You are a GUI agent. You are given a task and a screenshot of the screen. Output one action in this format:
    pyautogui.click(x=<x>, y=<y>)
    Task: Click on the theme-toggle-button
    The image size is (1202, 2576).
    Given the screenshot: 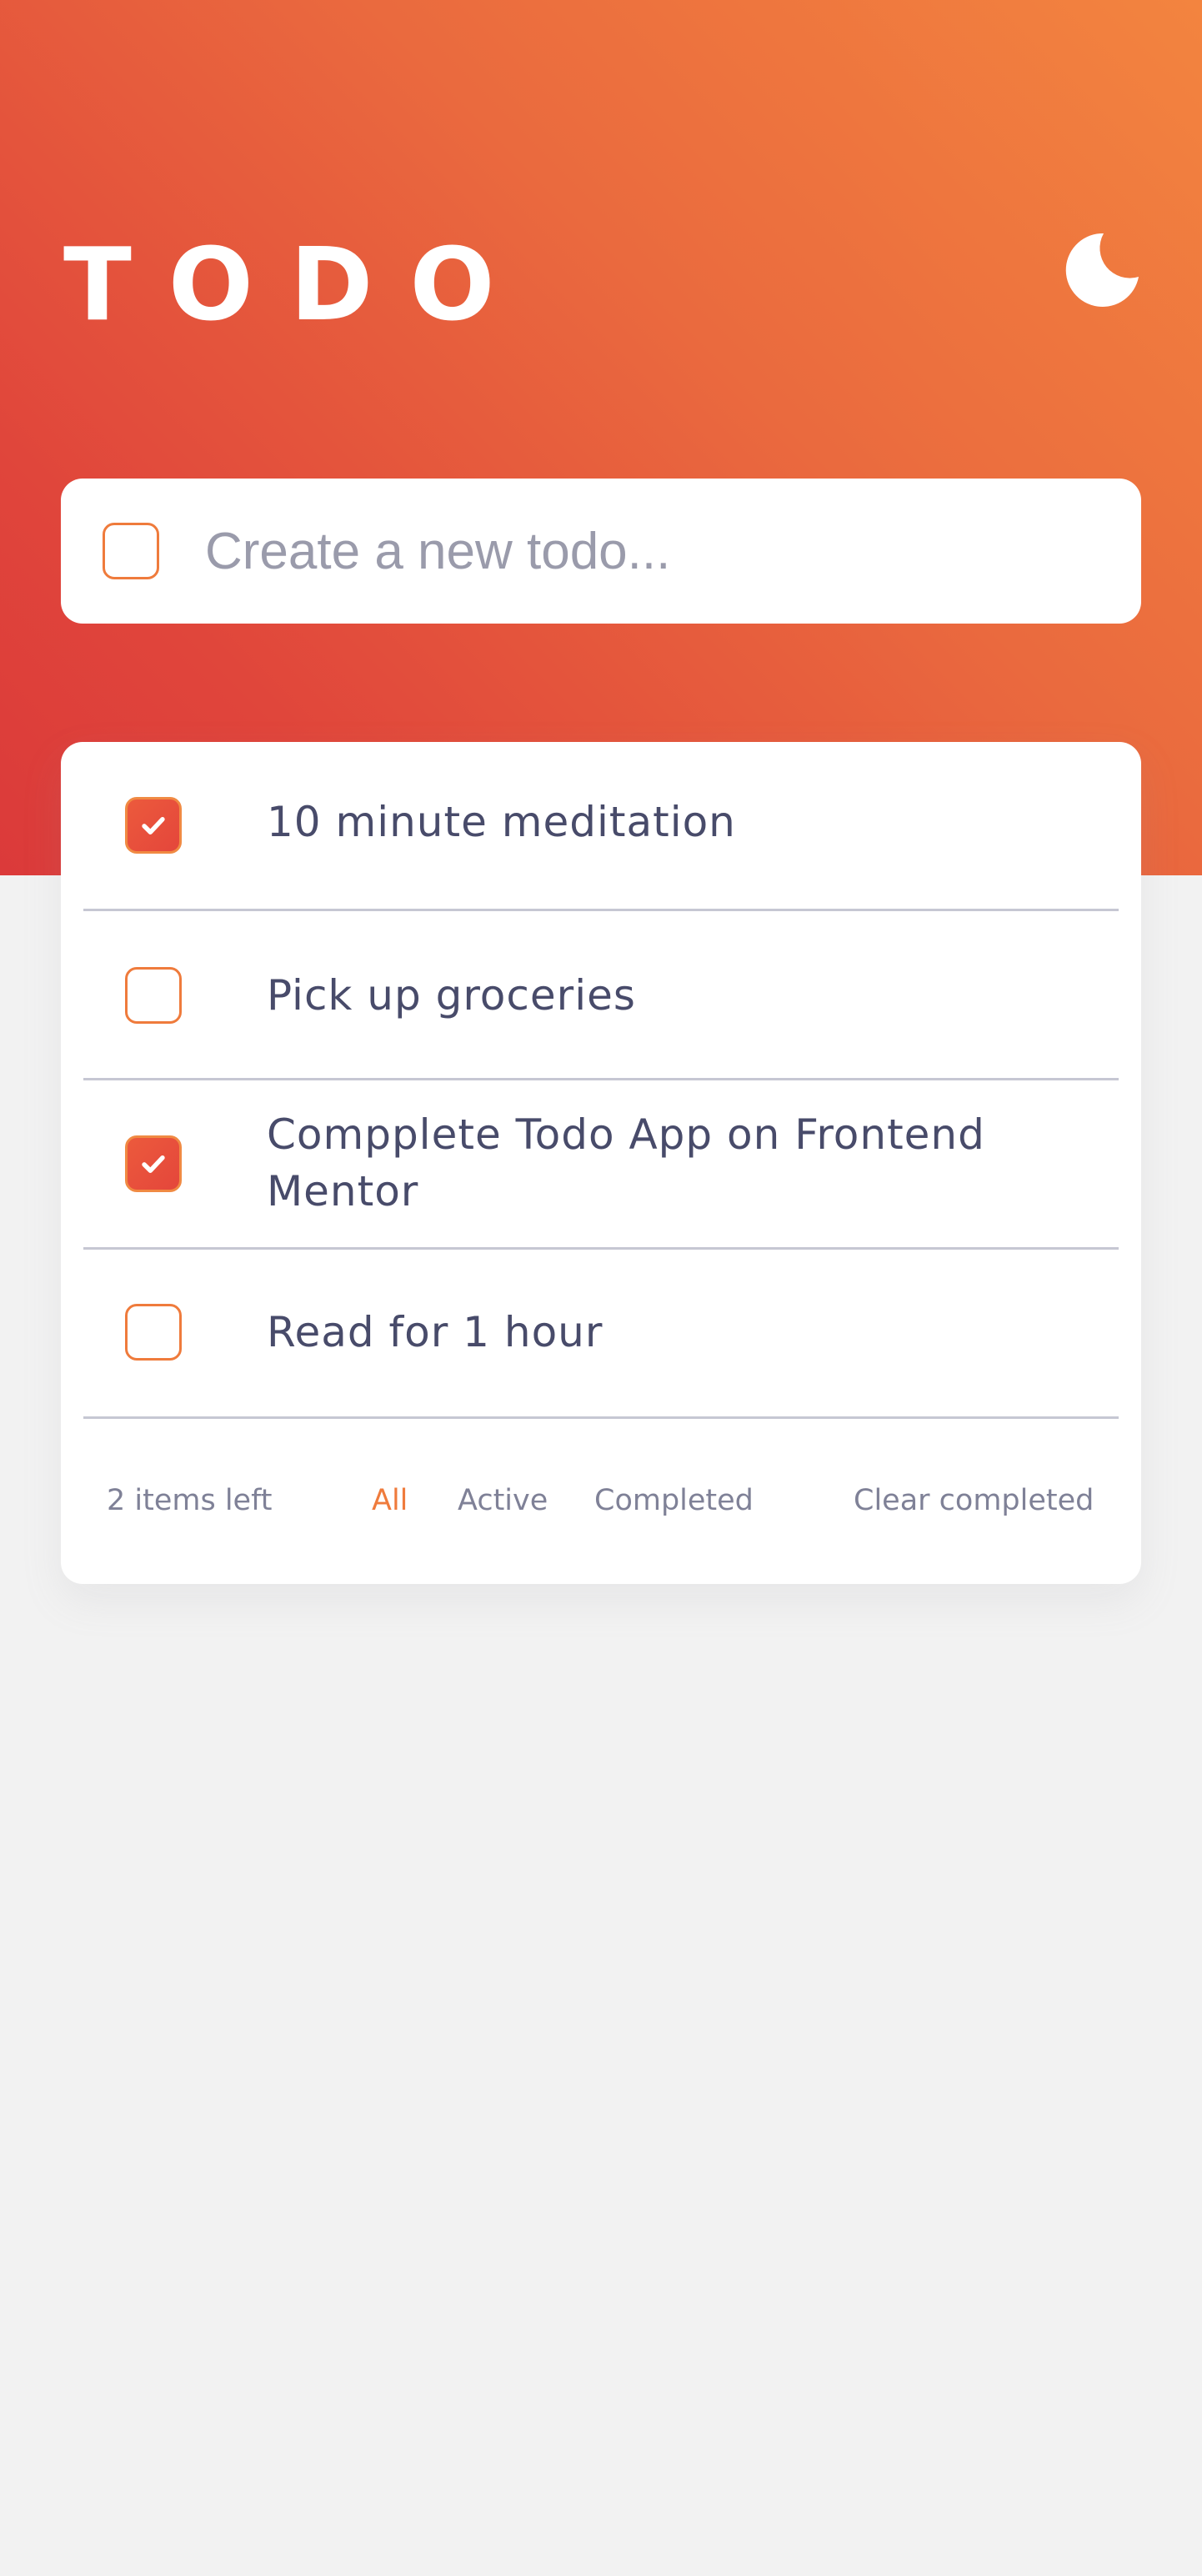 What is the action you would take?
    pyautogui.click(x=1102, y=270)
    